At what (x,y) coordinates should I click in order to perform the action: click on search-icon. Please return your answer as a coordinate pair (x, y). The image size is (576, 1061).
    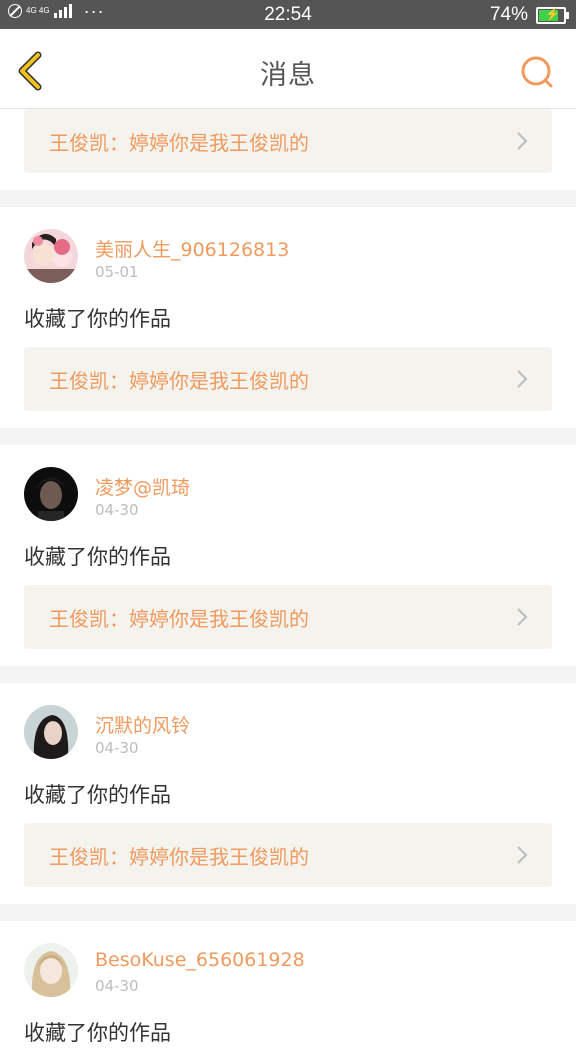
    Looking at the image, I should click on (537, 72).